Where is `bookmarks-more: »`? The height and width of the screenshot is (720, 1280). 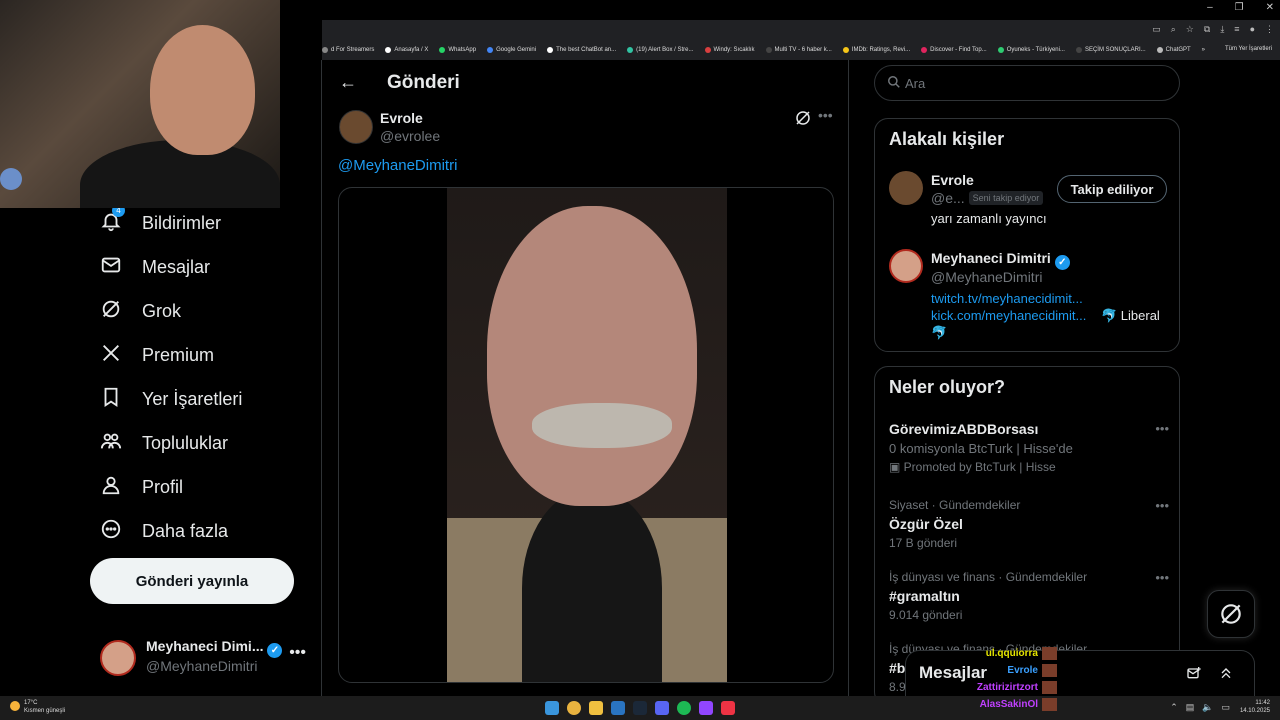 bookmarks-more: » is located at coordinates (1203, 50).